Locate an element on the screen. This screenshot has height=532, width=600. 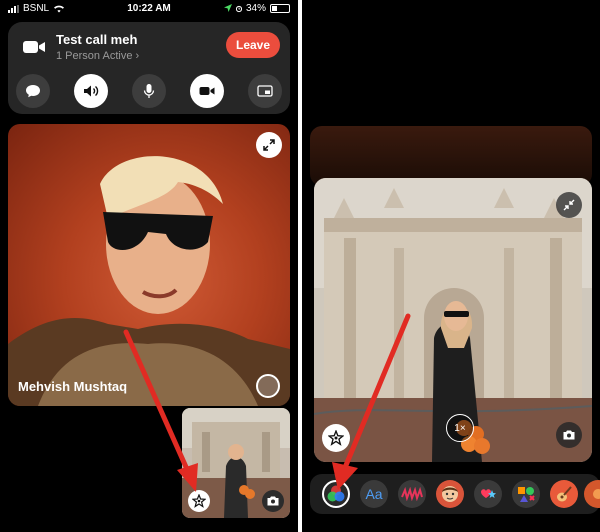
message-icon is located at coordinates (33, 91).